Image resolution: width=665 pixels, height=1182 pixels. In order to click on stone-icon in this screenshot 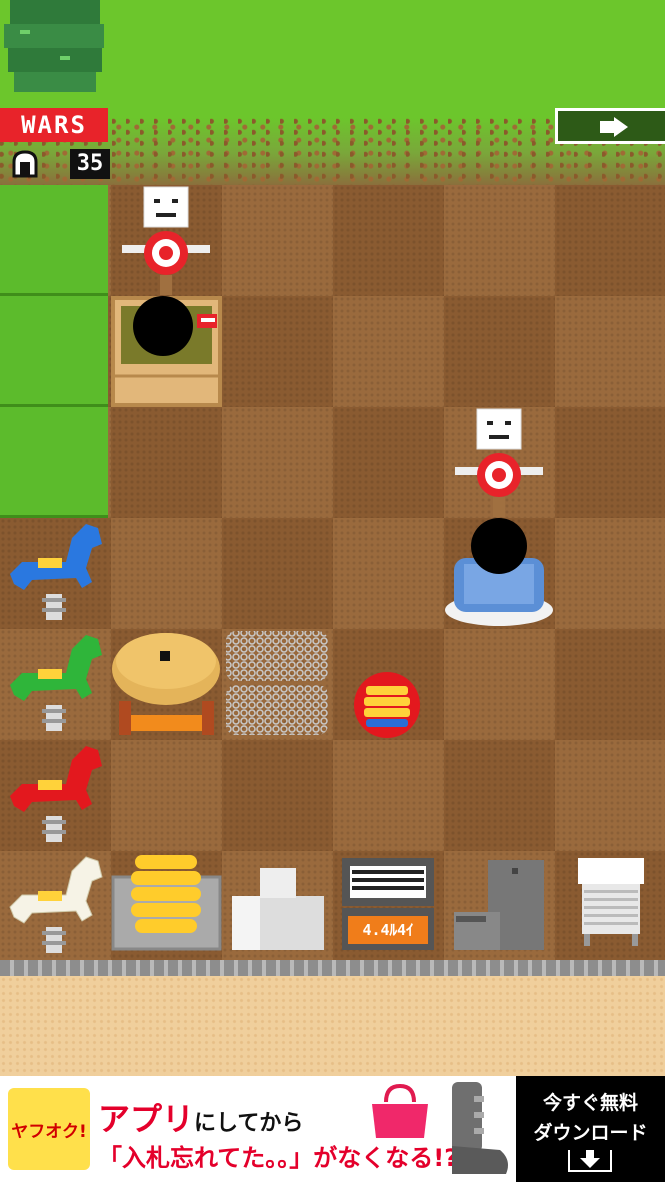, I will do `click(25, 164)`.